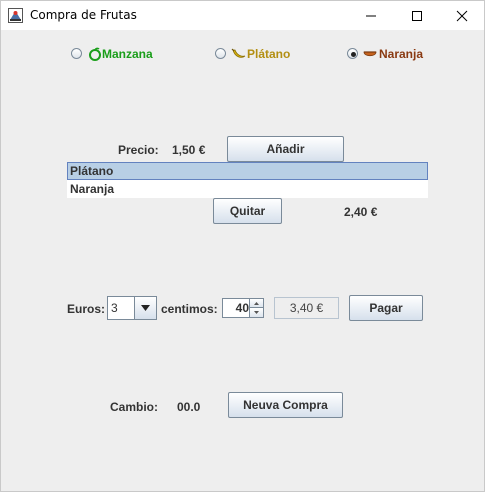  Describe the element at coordinates (247, 171) in the screenshot. I see `list-item-selected: Plátano` at that location.